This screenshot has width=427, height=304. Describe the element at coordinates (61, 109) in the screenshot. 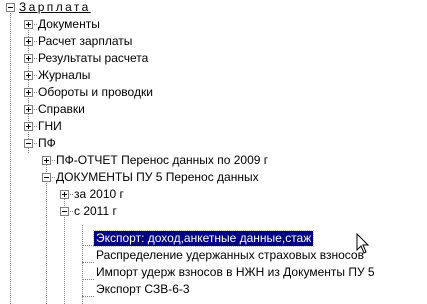

I see `tree-item-certificates: Справки` at that location.